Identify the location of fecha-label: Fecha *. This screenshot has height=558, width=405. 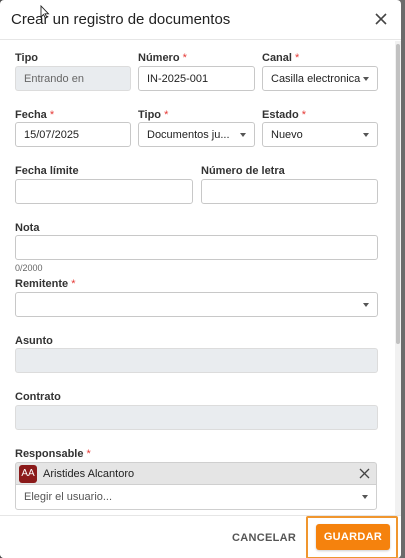
(35, 115).